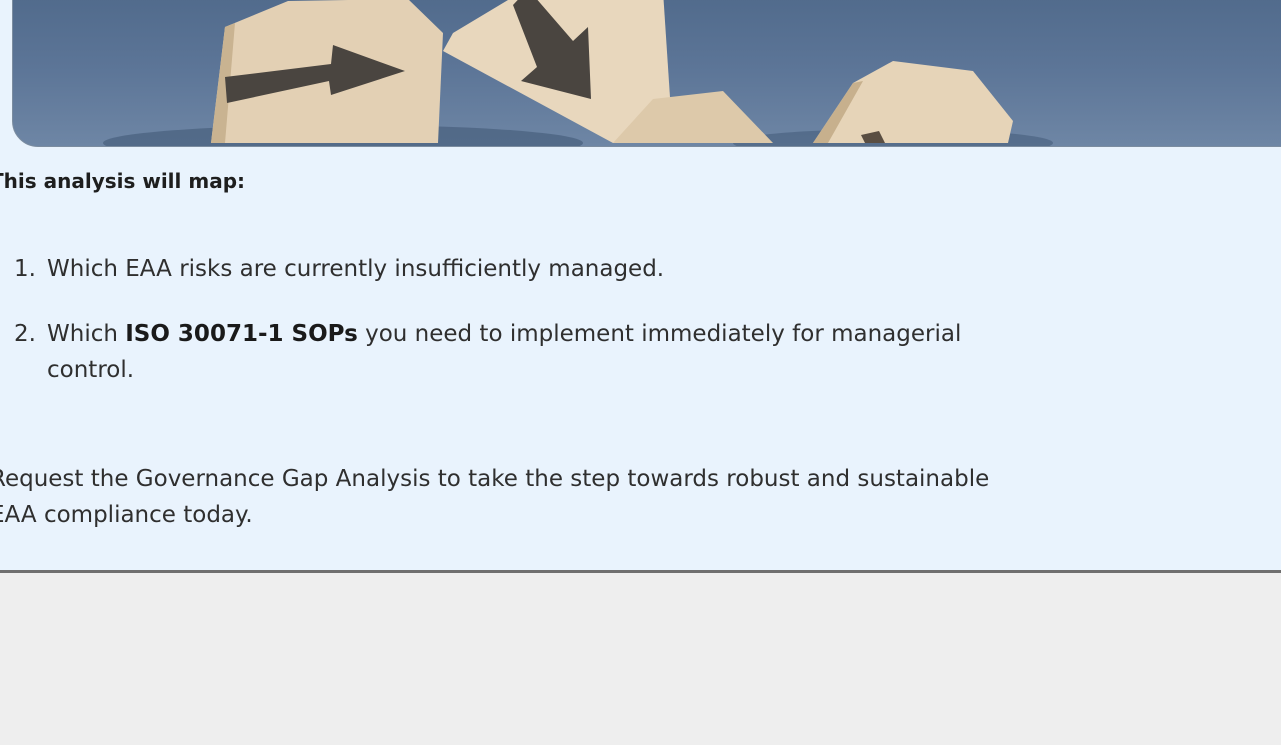 The width and height of the screenshot is (1281, 745). Describe the element at coordinates (241, 334) in the screenshot. I see `sop-emphasis: ISO 30071-1 SOPs` at that location.